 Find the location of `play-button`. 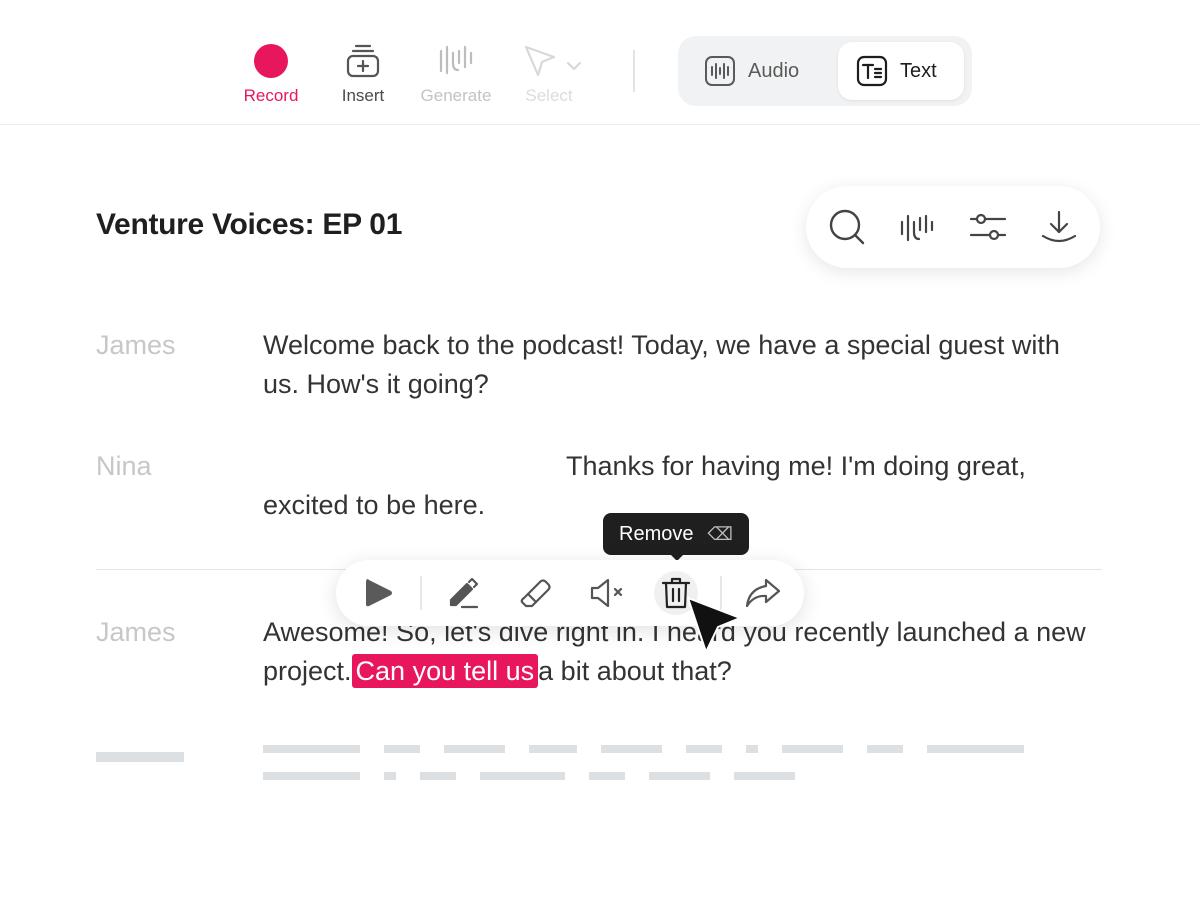

play-button is located at coordinates (378, 593).